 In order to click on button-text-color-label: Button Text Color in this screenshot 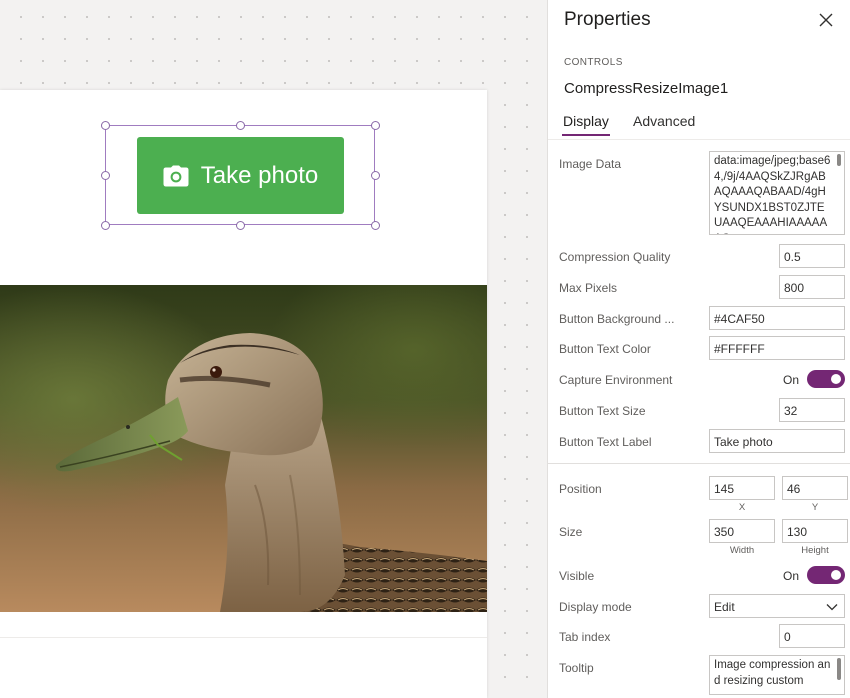, I will do `click(605, 349)`.